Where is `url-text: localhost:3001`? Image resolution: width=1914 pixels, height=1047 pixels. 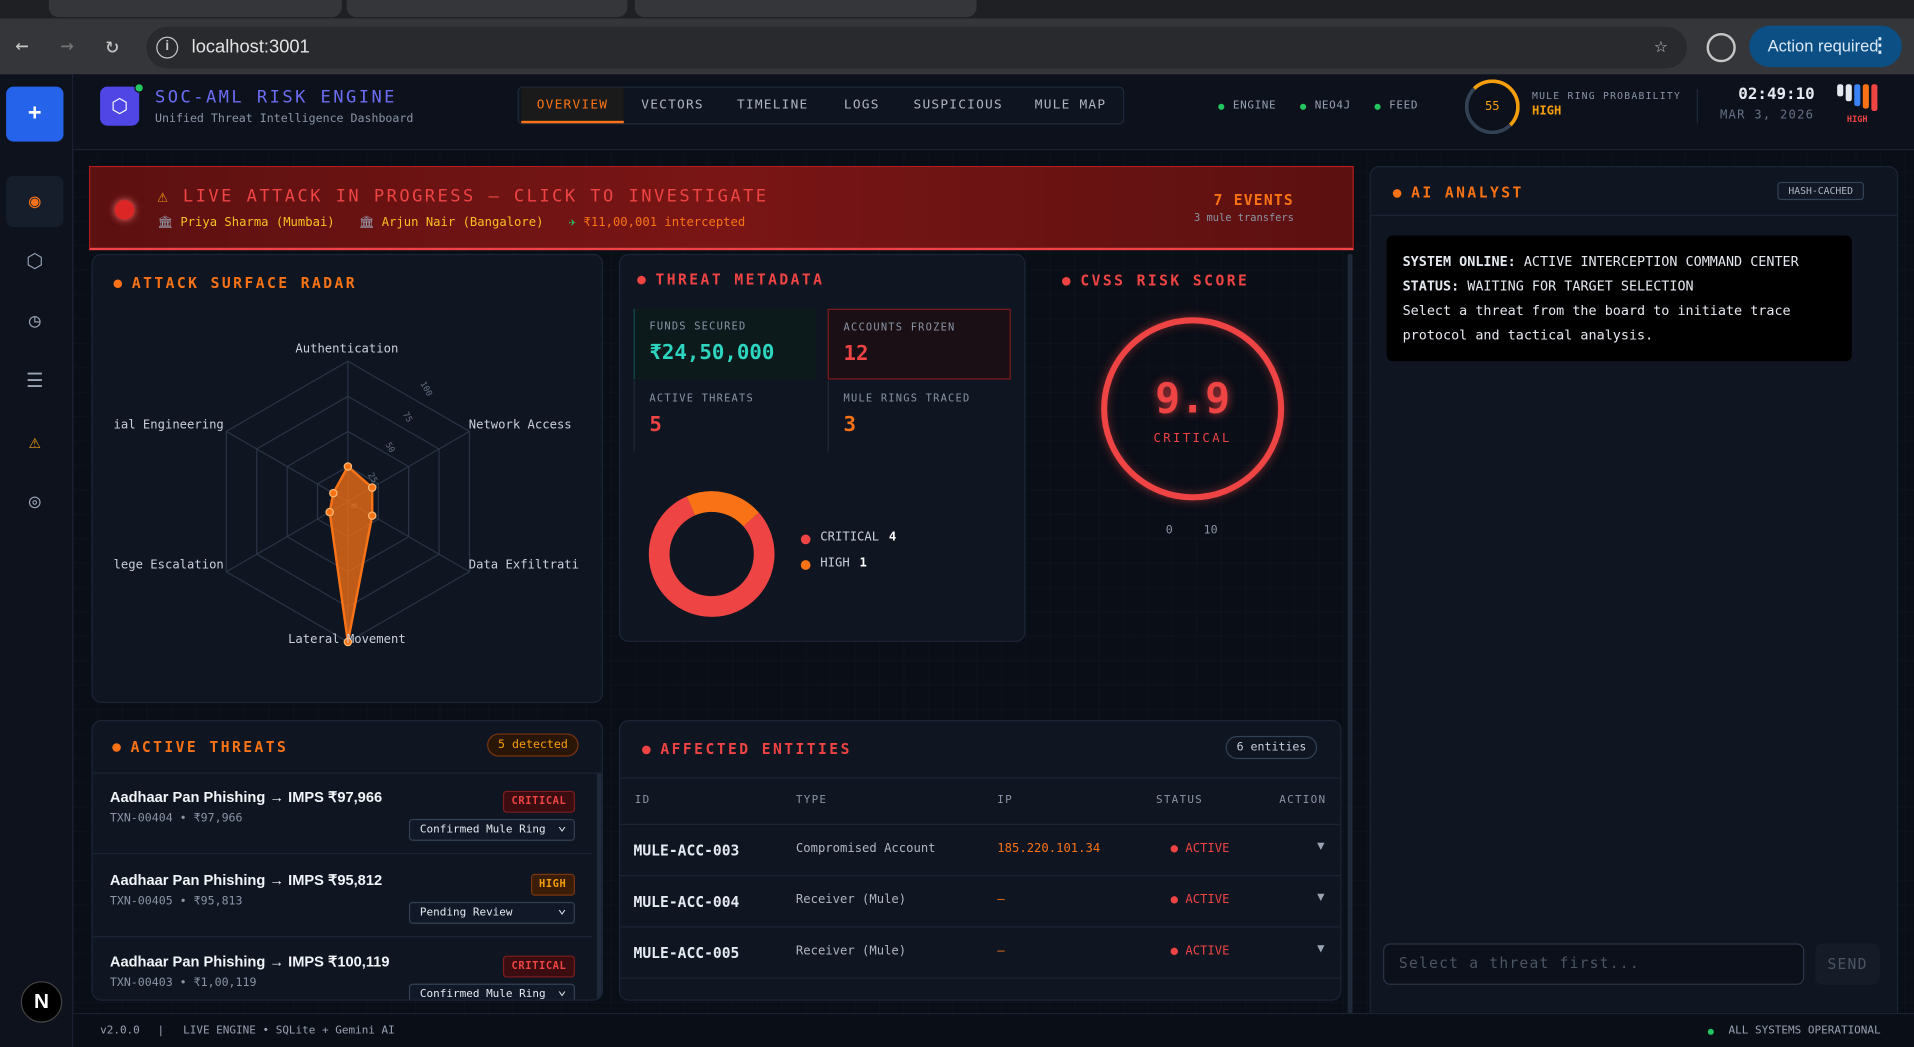
url-text: localhost:3001 is located at coordinates (250, 47).